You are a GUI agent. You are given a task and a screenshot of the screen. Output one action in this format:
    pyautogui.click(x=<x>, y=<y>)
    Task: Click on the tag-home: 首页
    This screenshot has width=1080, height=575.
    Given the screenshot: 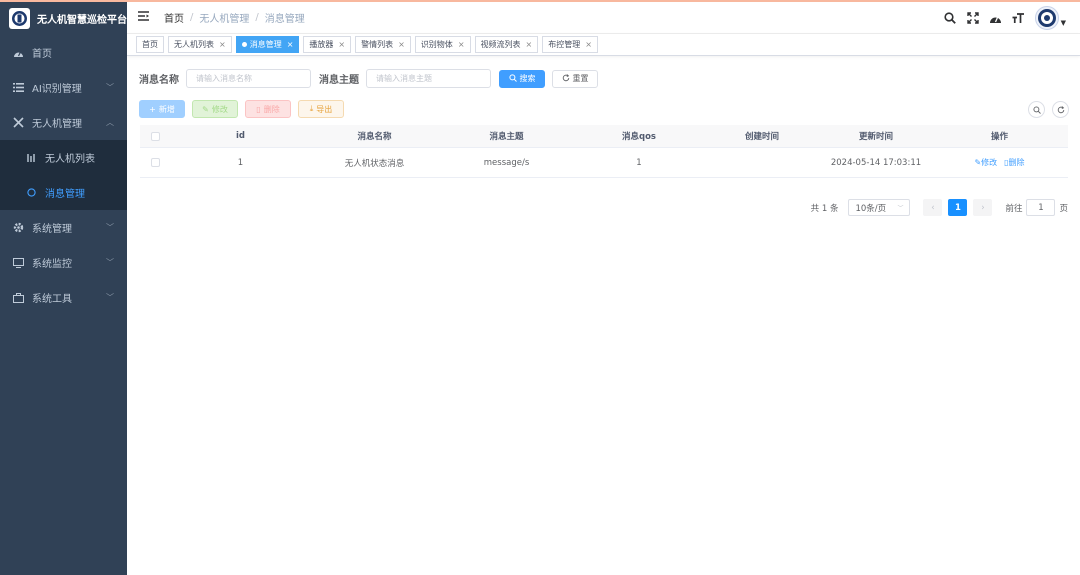 What is the action you would take?
    pyautogui.click(x=150, y=44)
    